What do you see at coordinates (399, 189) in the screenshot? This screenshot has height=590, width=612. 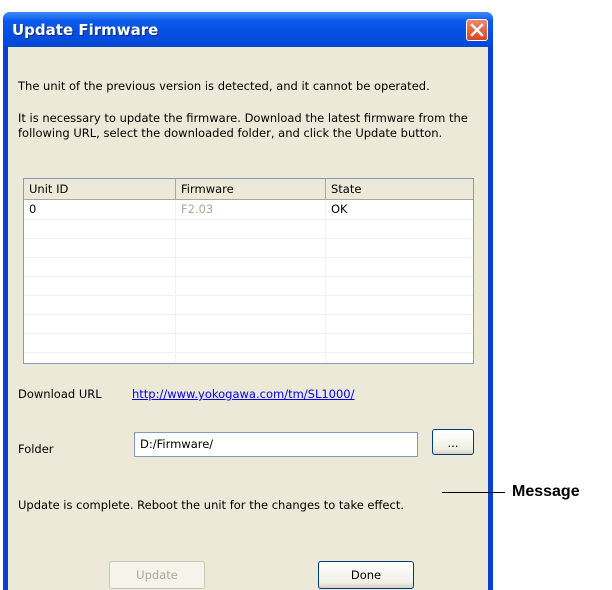 I see `column-header-state: State` at bounding box center [399, 189].